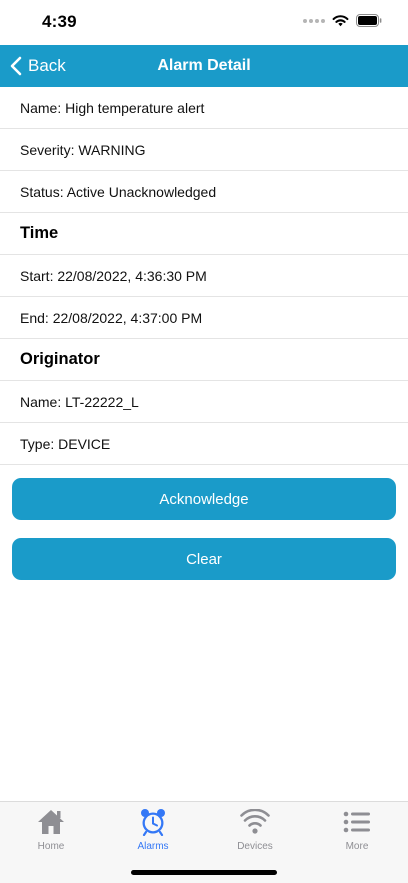 The image size is (408, 883). I want to click on time-section-header: Time, so click(204, 234).